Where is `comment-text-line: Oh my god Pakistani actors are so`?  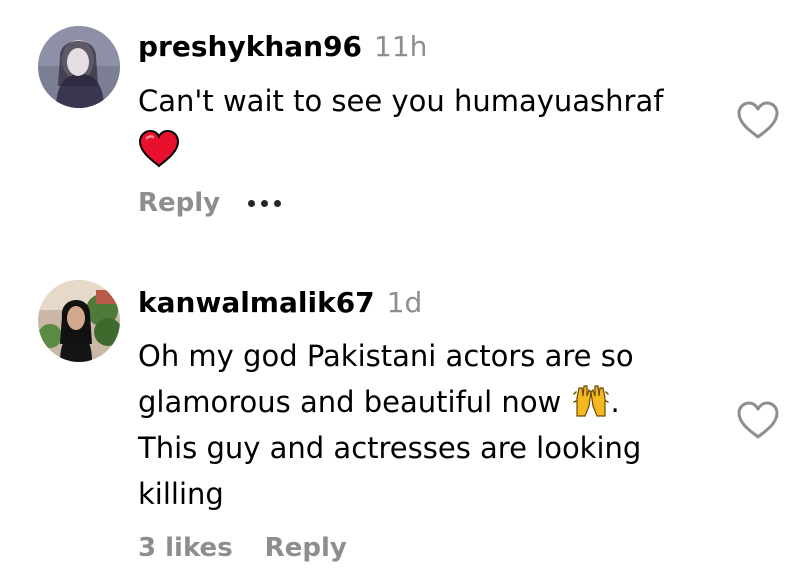 comment-text-line: Oh my god Pakistani actors are so is located at coordinates (386, 356).